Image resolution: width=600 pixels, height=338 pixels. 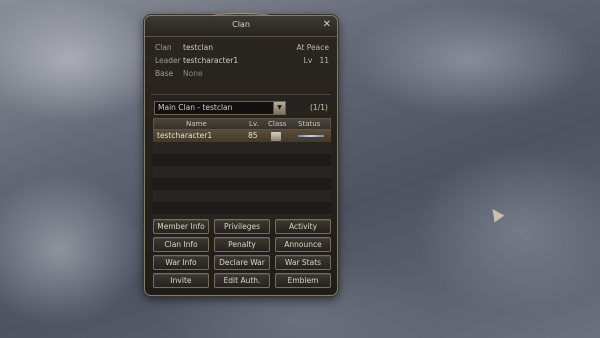 What do you see at coordinates (277, 124) in the screenshot?
I see `col-class: Class` at bounding box center [277, 124].